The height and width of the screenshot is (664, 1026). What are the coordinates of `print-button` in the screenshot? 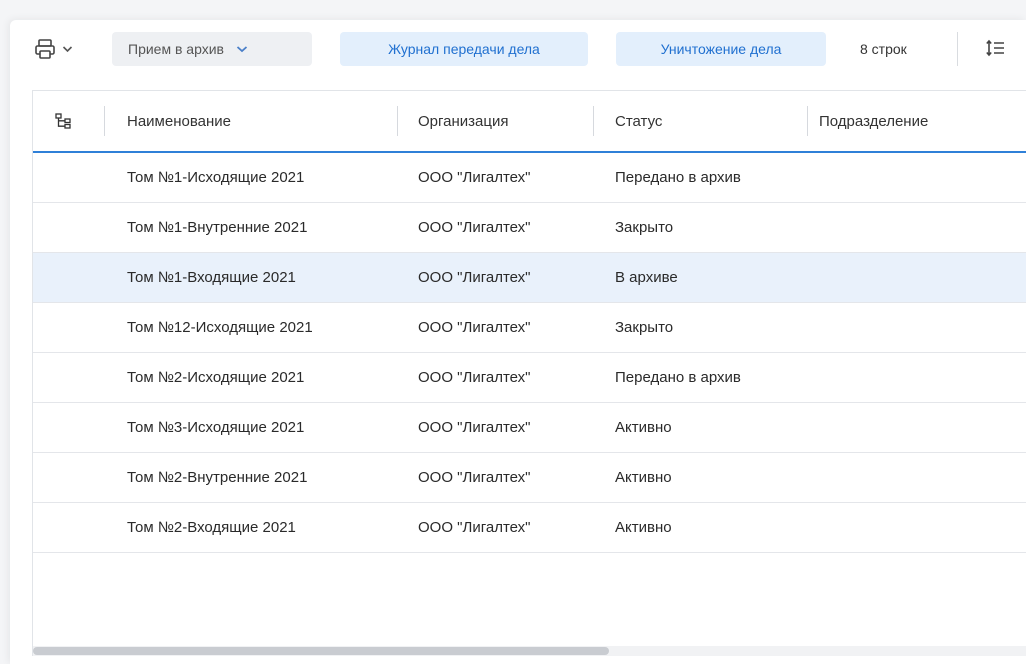 It's located at (56, 49).